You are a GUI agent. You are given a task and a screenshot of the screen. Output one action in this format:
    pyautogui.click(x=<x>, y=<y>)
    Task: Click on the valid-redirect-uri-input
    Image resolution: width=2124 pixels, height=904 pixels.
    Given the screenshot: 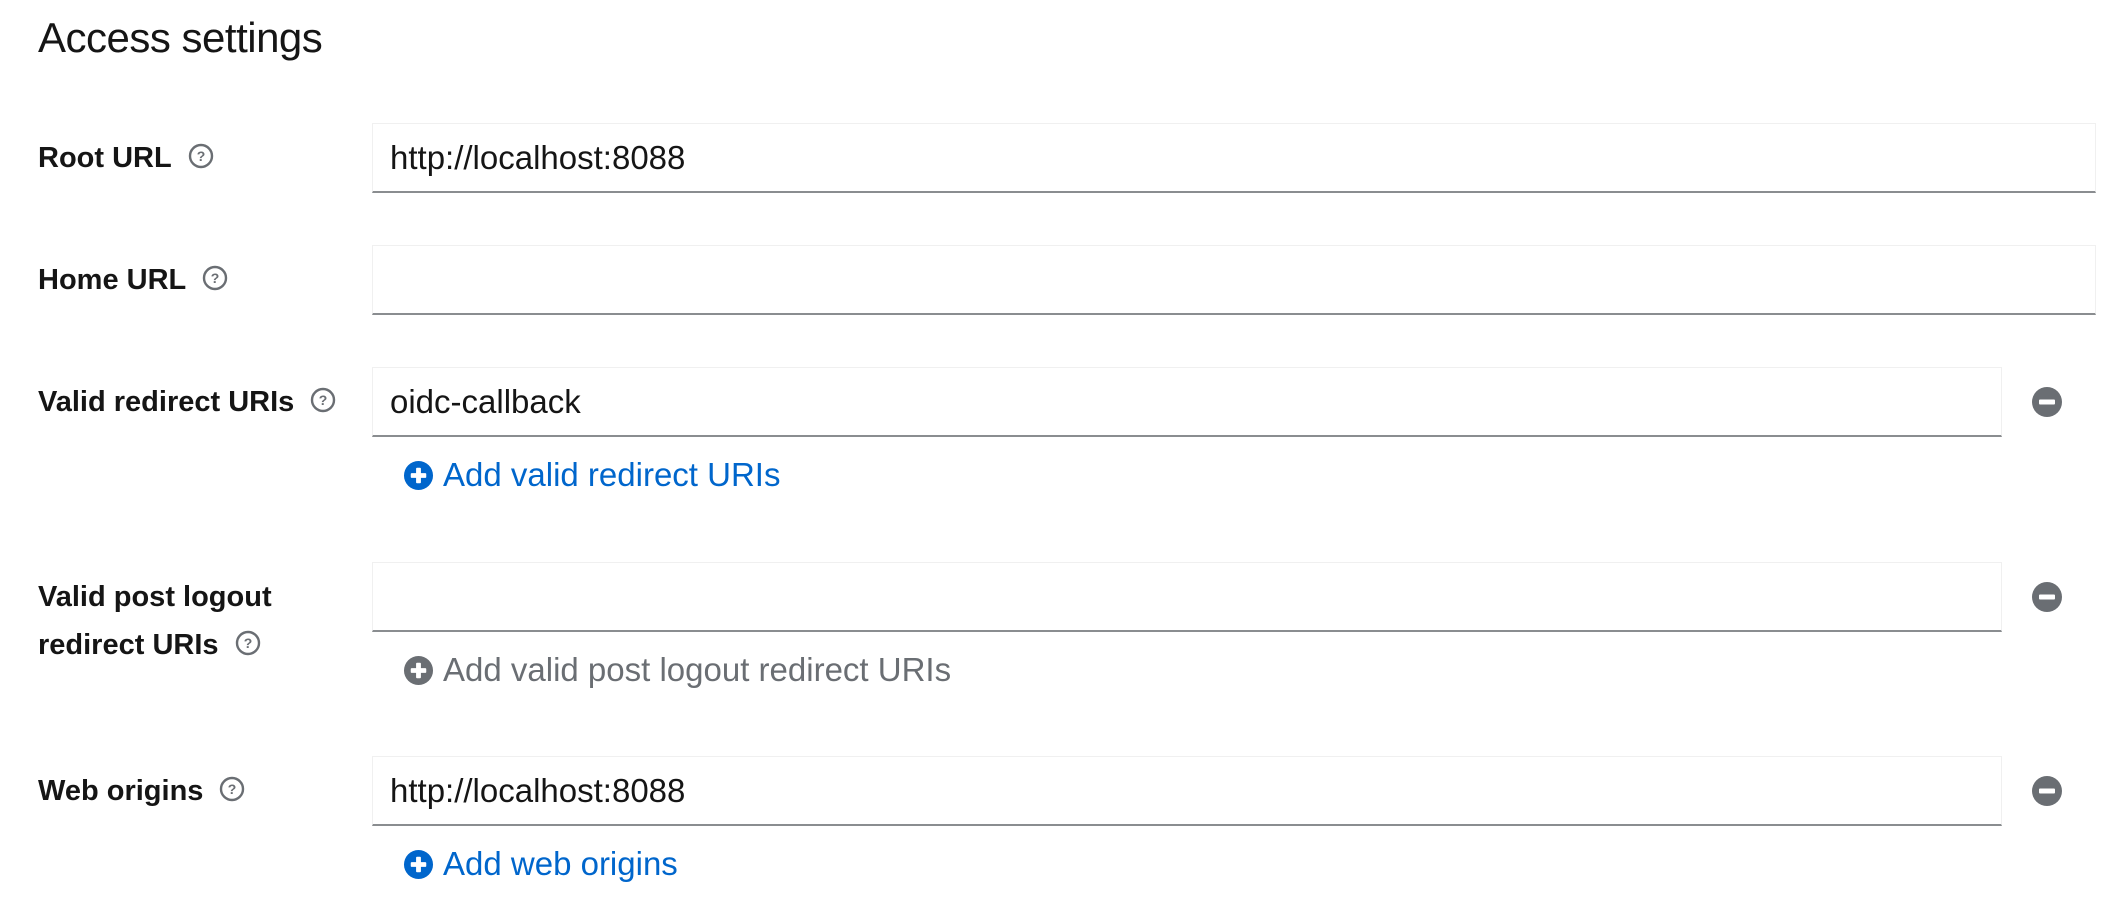 What is the action you would take?
    pyautogui.click(x=1187, y=402)
    